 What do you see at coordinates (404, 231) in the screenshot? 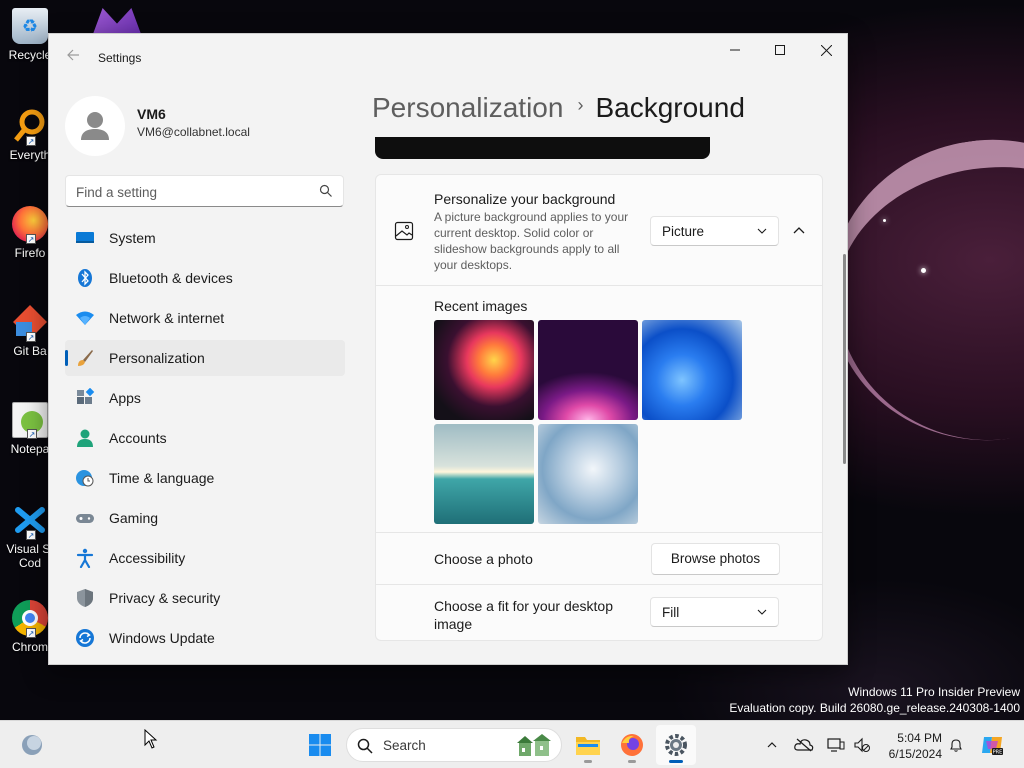
I see `picture-icon` at bounding box center [404, 231].